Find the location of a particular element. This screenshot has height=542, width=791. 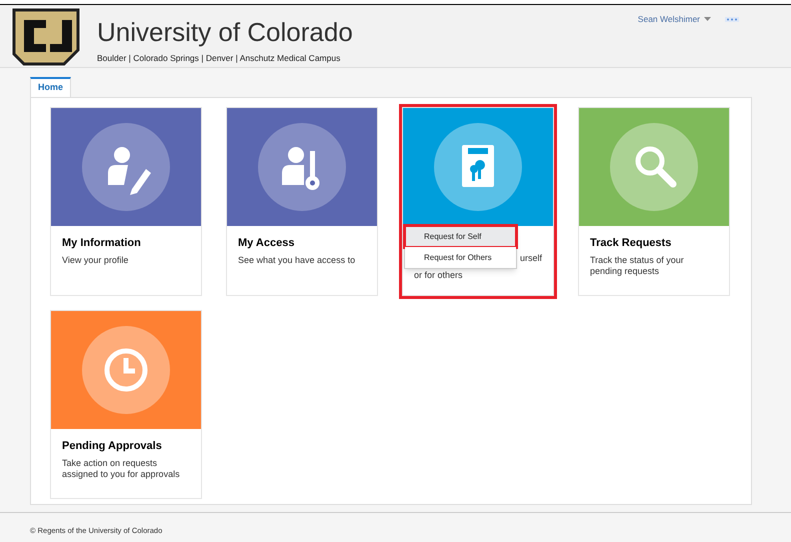

tile-card: Request for Self Request for Others urself or for others is located at coordinates (478, 201).